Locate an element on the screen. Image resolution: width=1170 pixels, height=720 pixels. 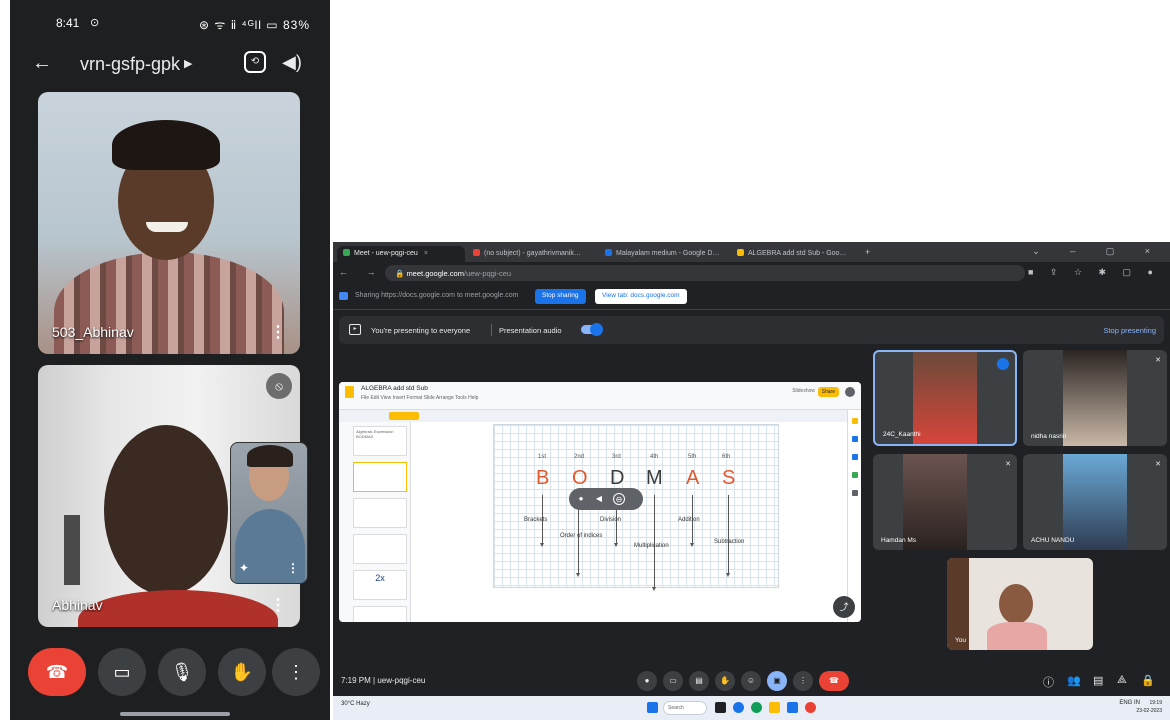
edge-icon is located at coordinates (756, 707).